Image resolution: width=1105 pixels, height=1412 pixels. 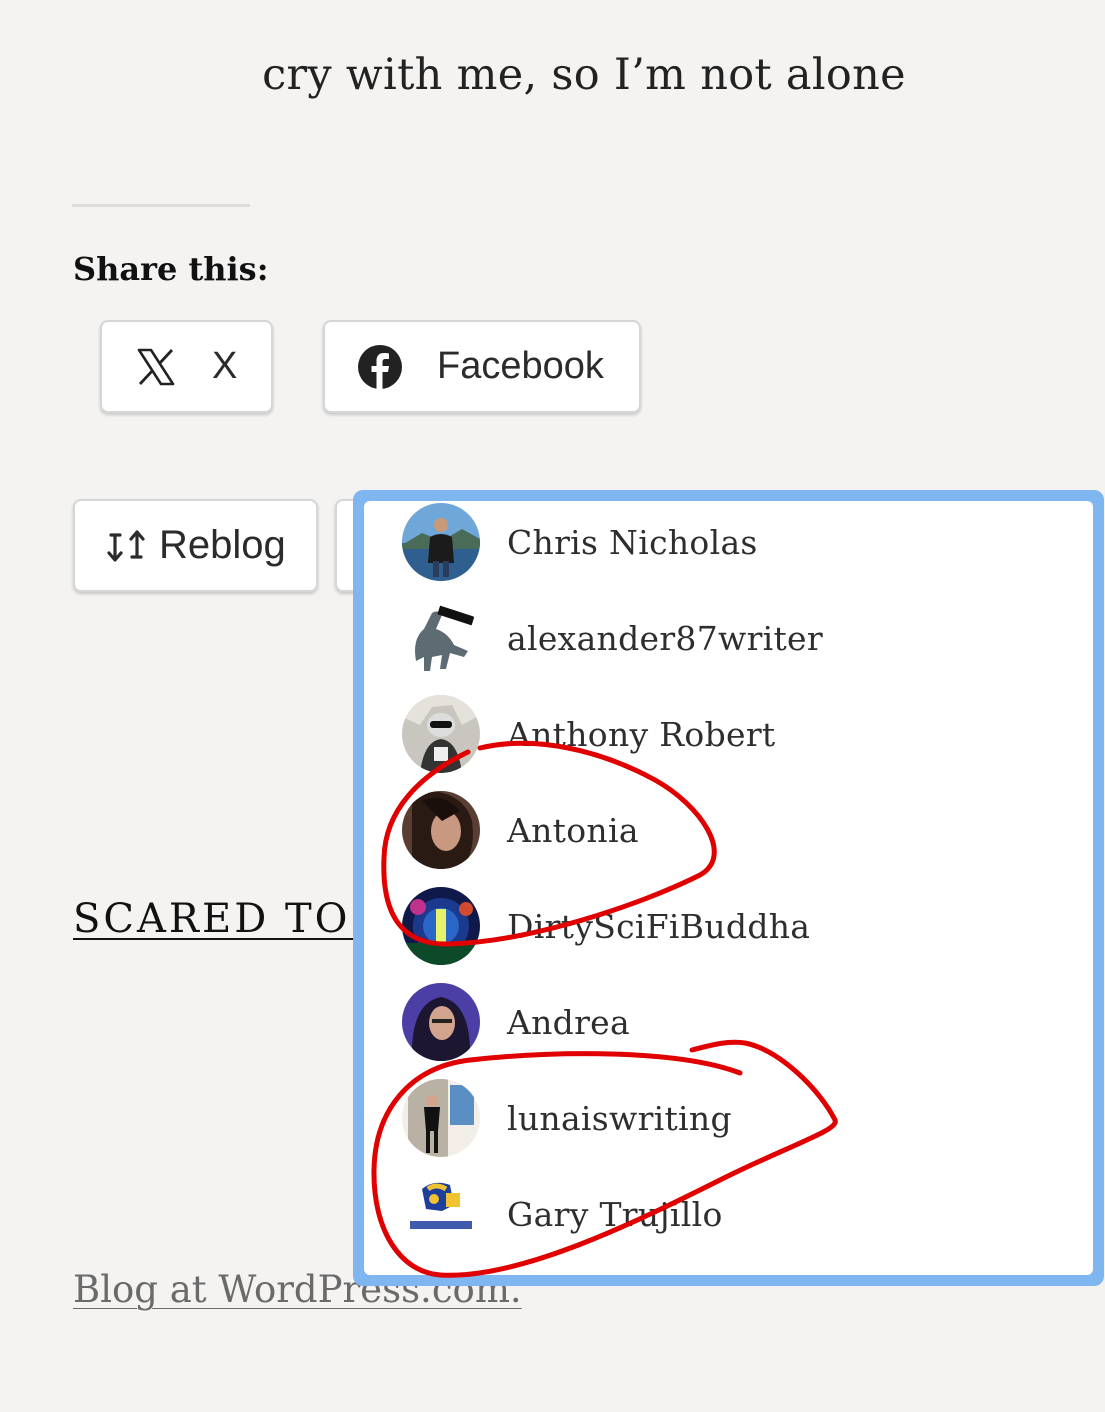 What do you see at coordinates (225, 366) in the screenshot?
I see `share-x-label: X` at bounding box center [225, 366].